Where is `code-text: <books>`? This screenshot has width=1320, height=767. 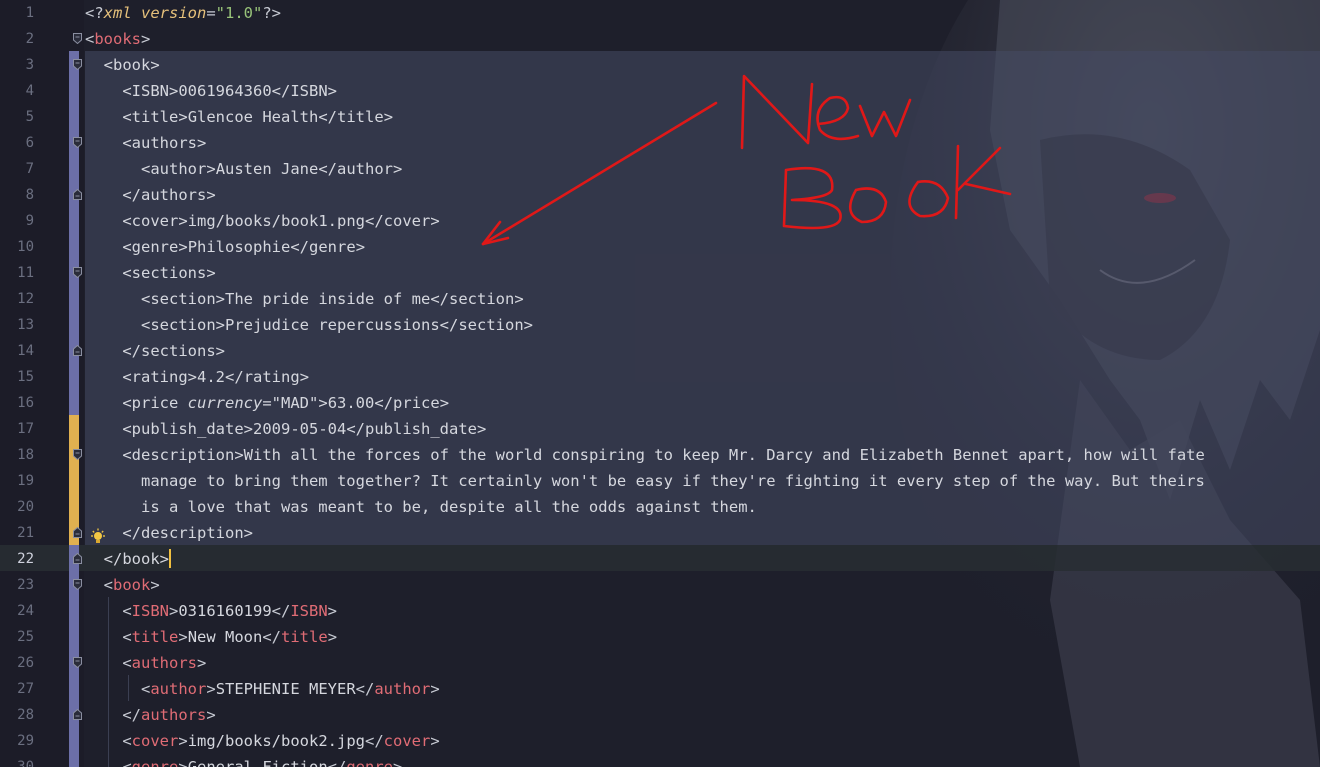
code-text: <books> is located at coordinates (117, 39).